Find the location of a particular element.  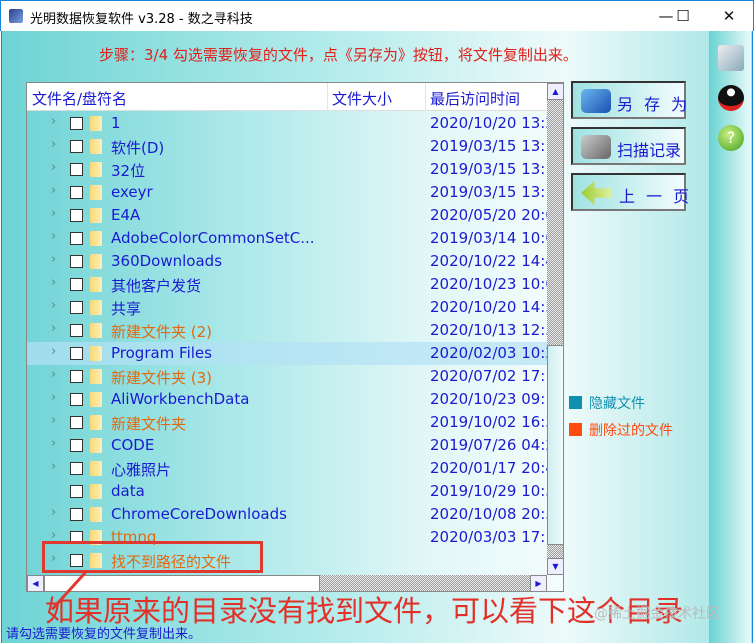

help-icon: ? is located at coordinates (731, 138).